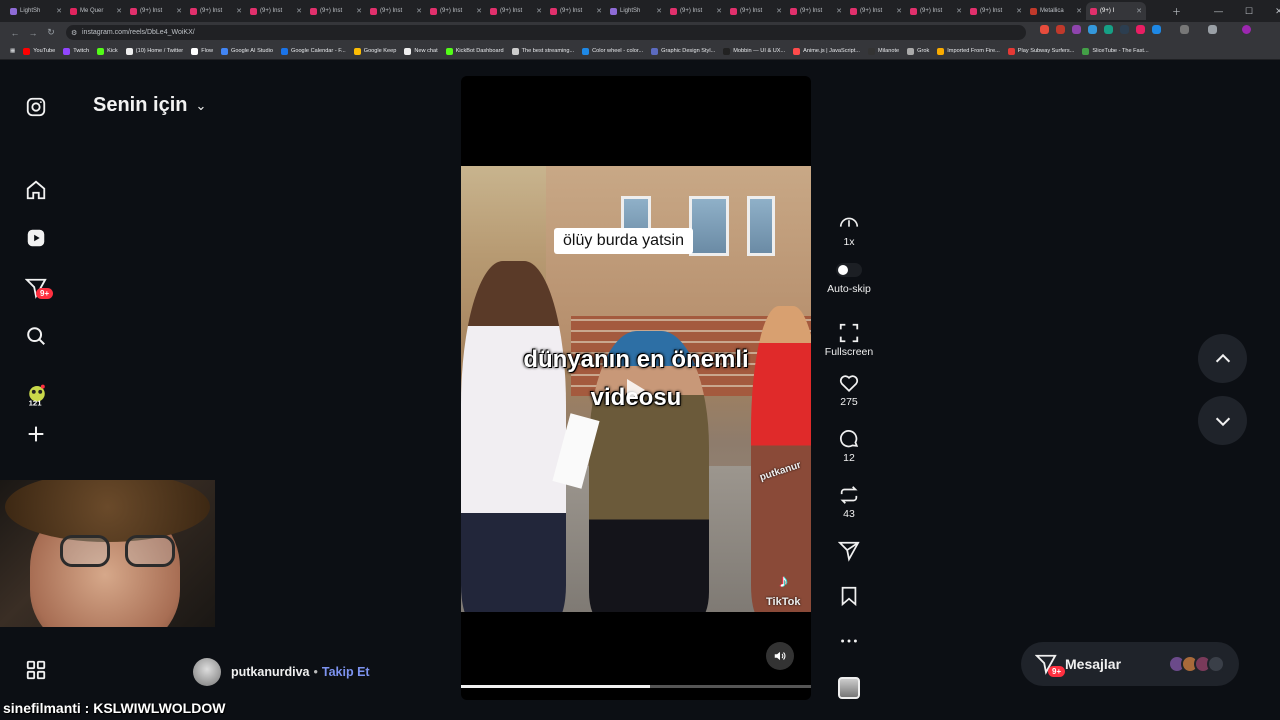 Image resolution: width=1280 pixels, height=720 pixels. What do you see at coordinates (1246, 29) in the screenshot?
I see `profile-avatar` at bounding box center [1246, 29].